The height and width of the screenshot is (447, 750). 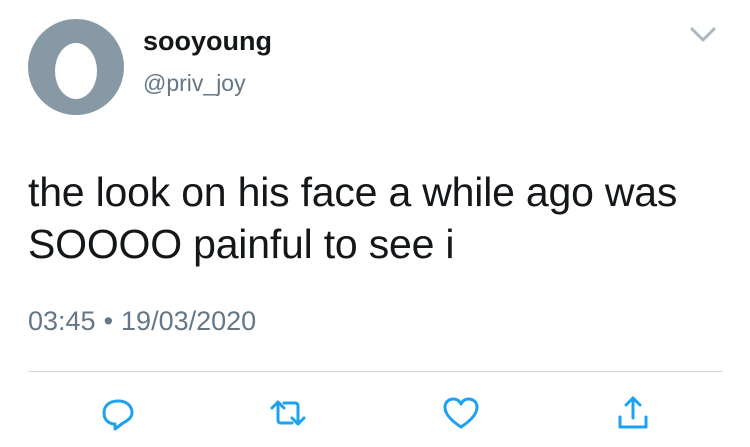 I want to click on tweet-date: 19/03/2020, so click(x=189, y=321).